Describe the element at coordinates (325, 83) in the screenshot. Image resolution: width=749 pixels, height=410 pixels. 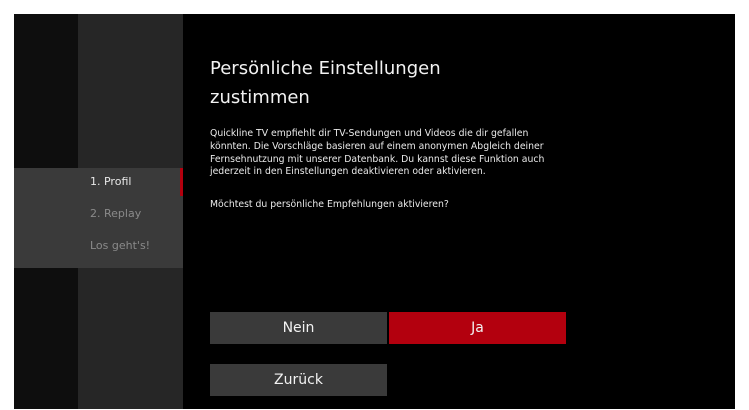
I see `dialog-title: Persönliche Einstellungen zustimmen` at that location.